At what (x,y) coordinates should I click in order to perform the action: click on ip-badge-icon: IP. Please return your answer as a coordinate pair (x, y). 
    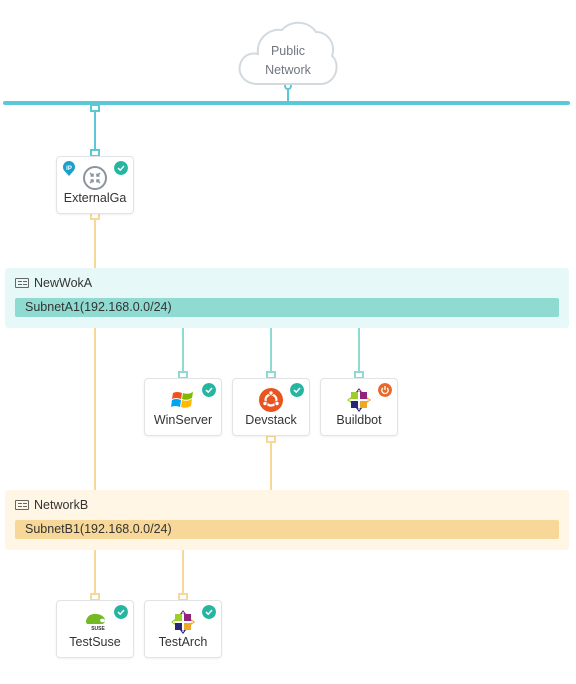
    Looking at the image, I should click on (69, 168).